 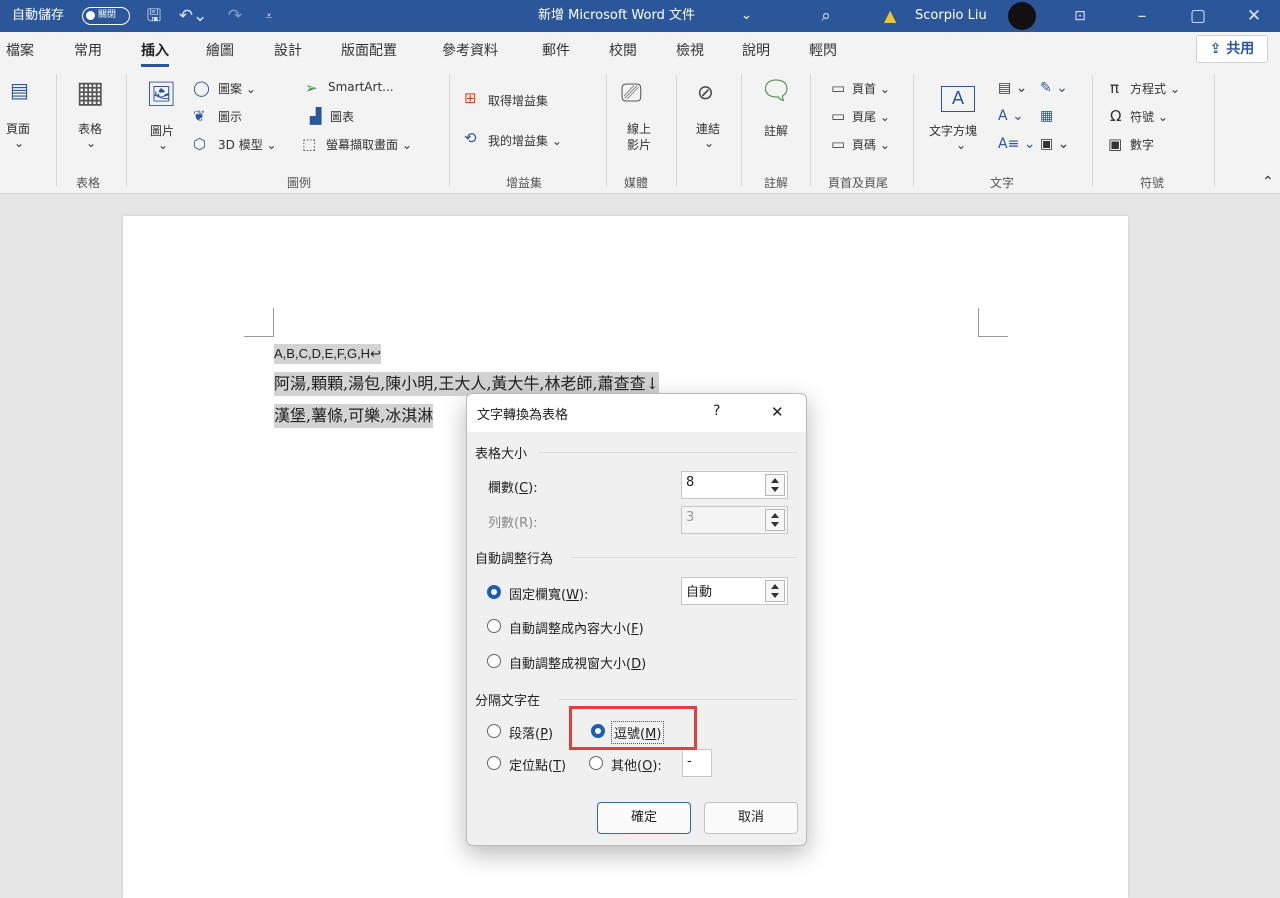 What do you see at coordinates (20, 50) in the screenshot?
I see `tab-file: 檔案` at bounding box center [20, 50].